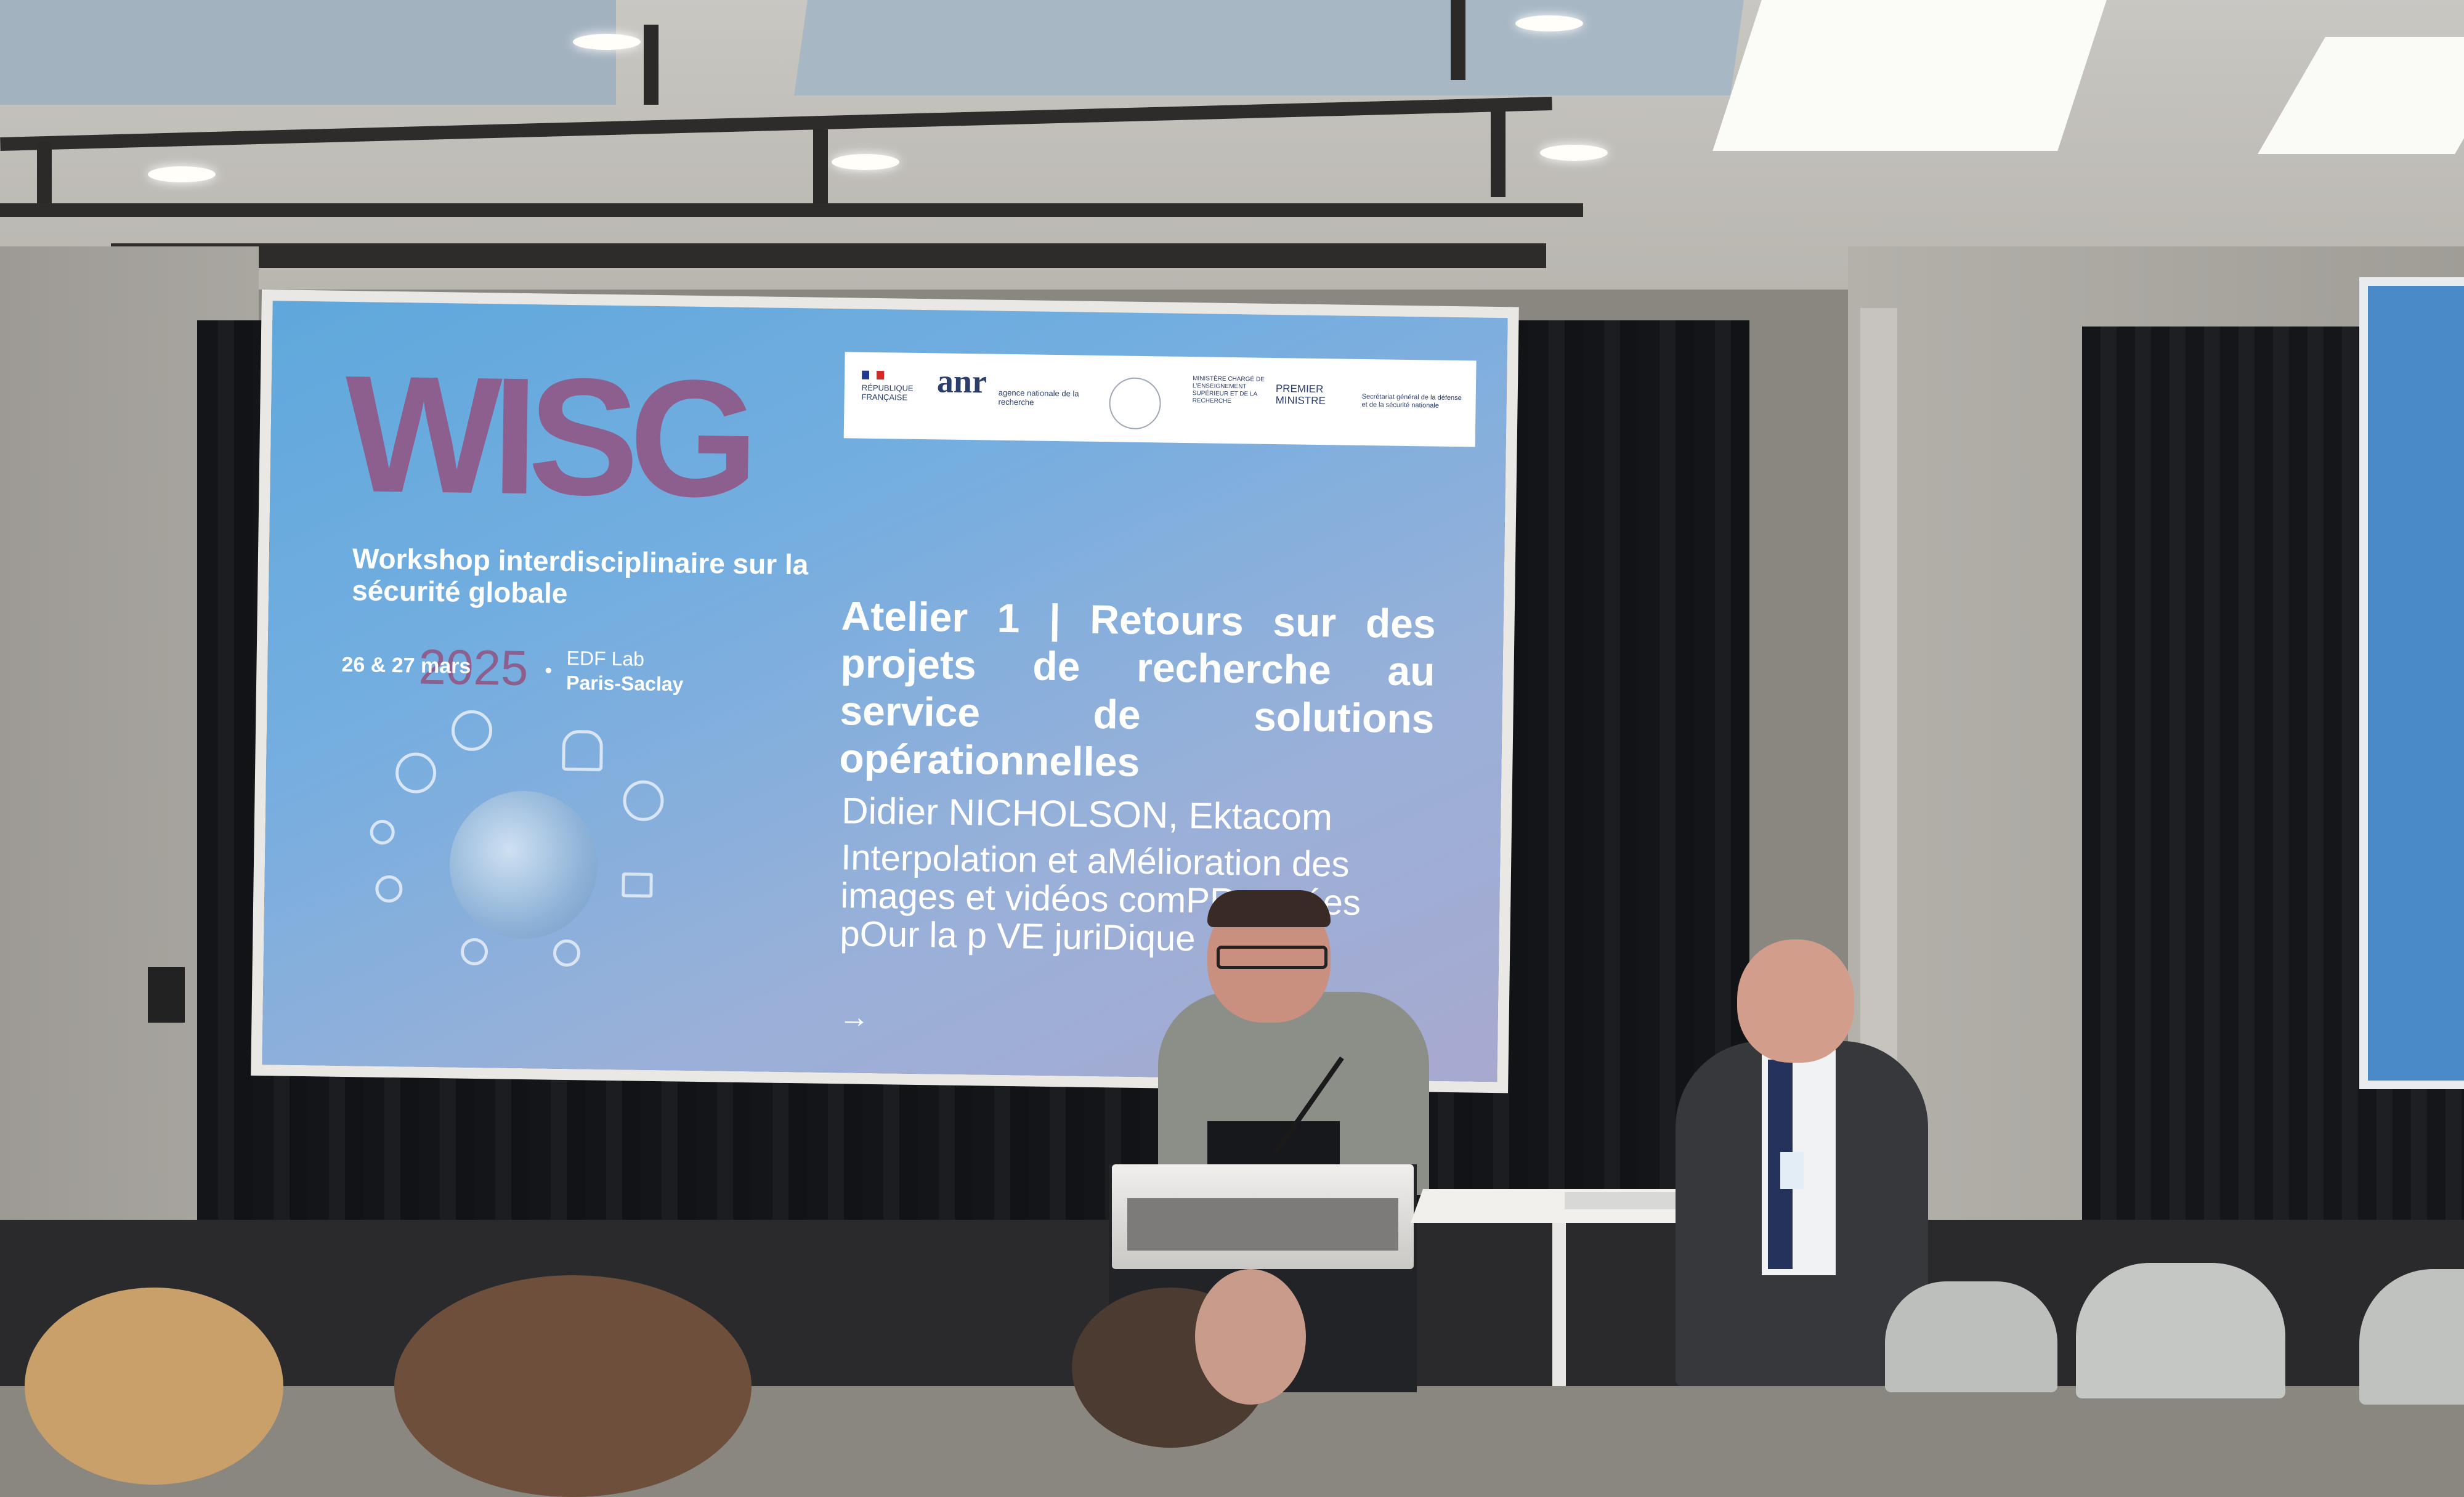  What do you see at coordinates (2411, 683) in the screenshot?
I see `secondary-projection-screen` at bounding box center [2411, 683].